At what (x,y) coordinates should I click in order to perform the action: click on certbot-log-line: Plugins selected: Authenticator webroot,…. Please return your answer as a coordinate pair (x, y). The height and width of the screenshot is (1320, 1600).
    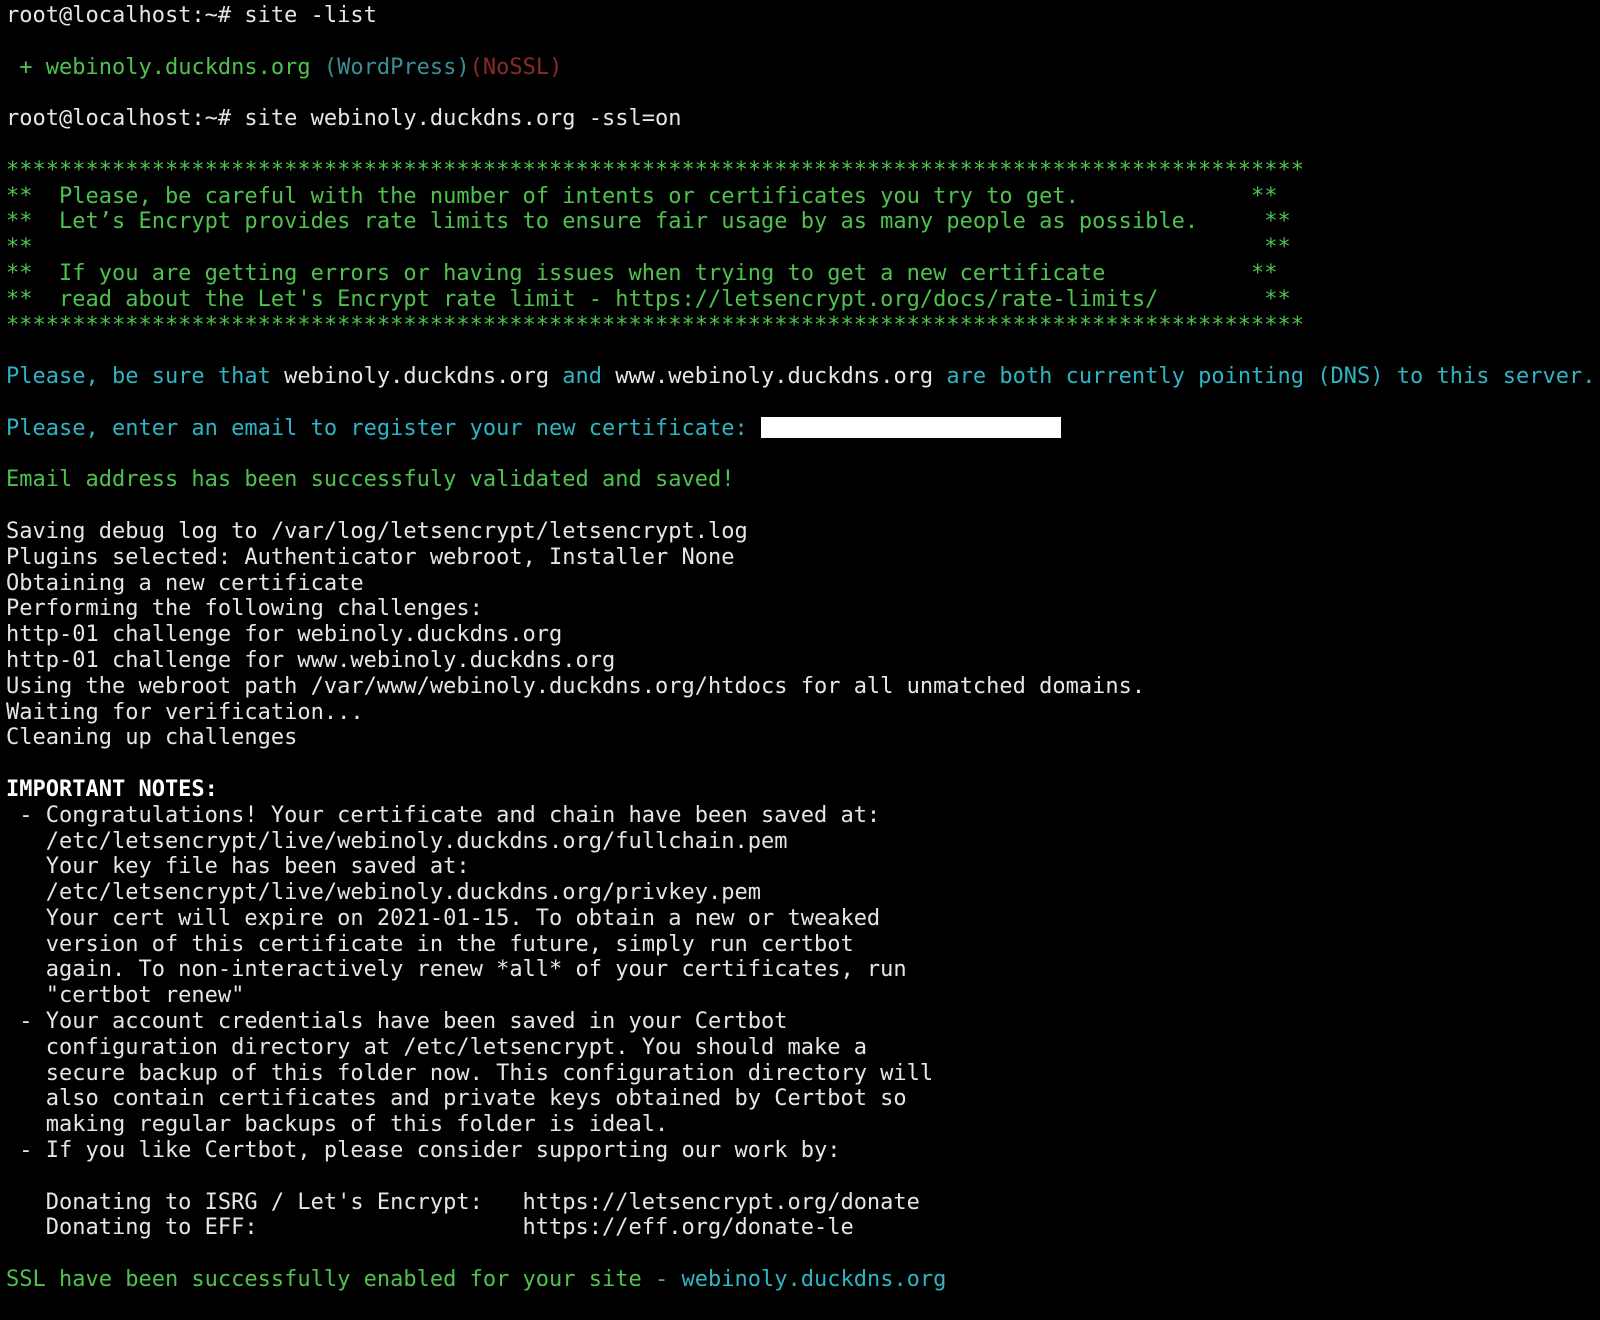
    Looking at the image, I should click on (370, 557).